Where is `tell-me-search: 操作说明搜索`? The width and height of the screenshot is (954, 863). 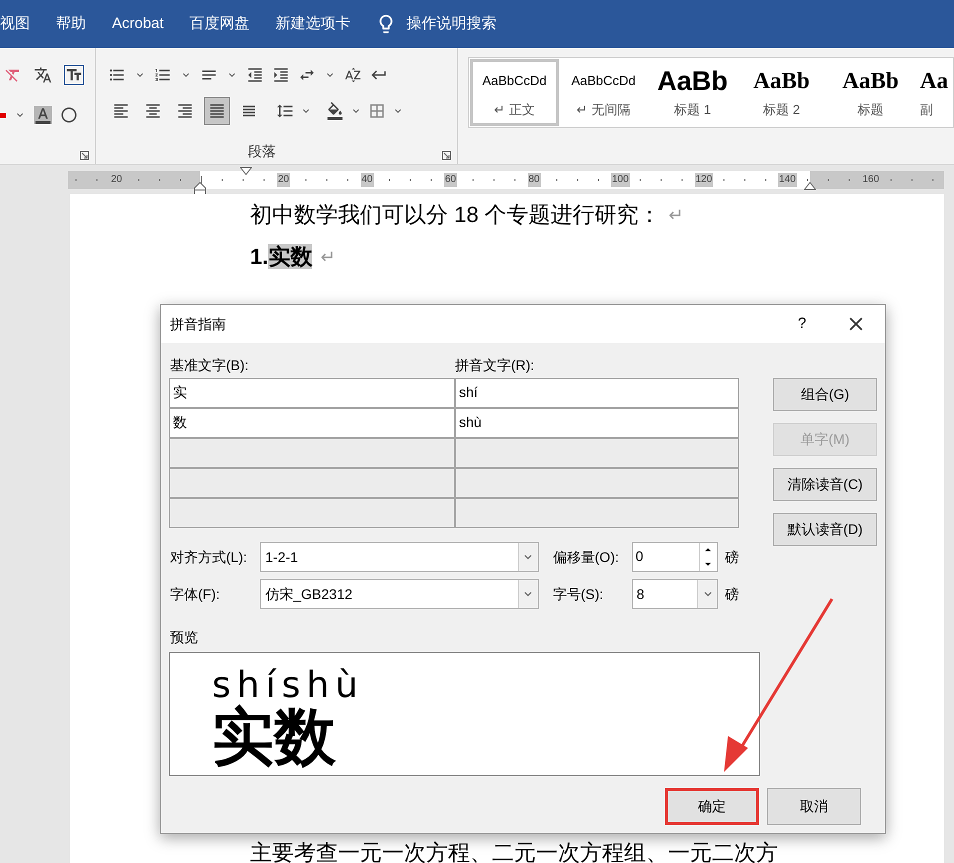
tell-me-search: 操作说明搜索 is located at coordinates (451, 24).